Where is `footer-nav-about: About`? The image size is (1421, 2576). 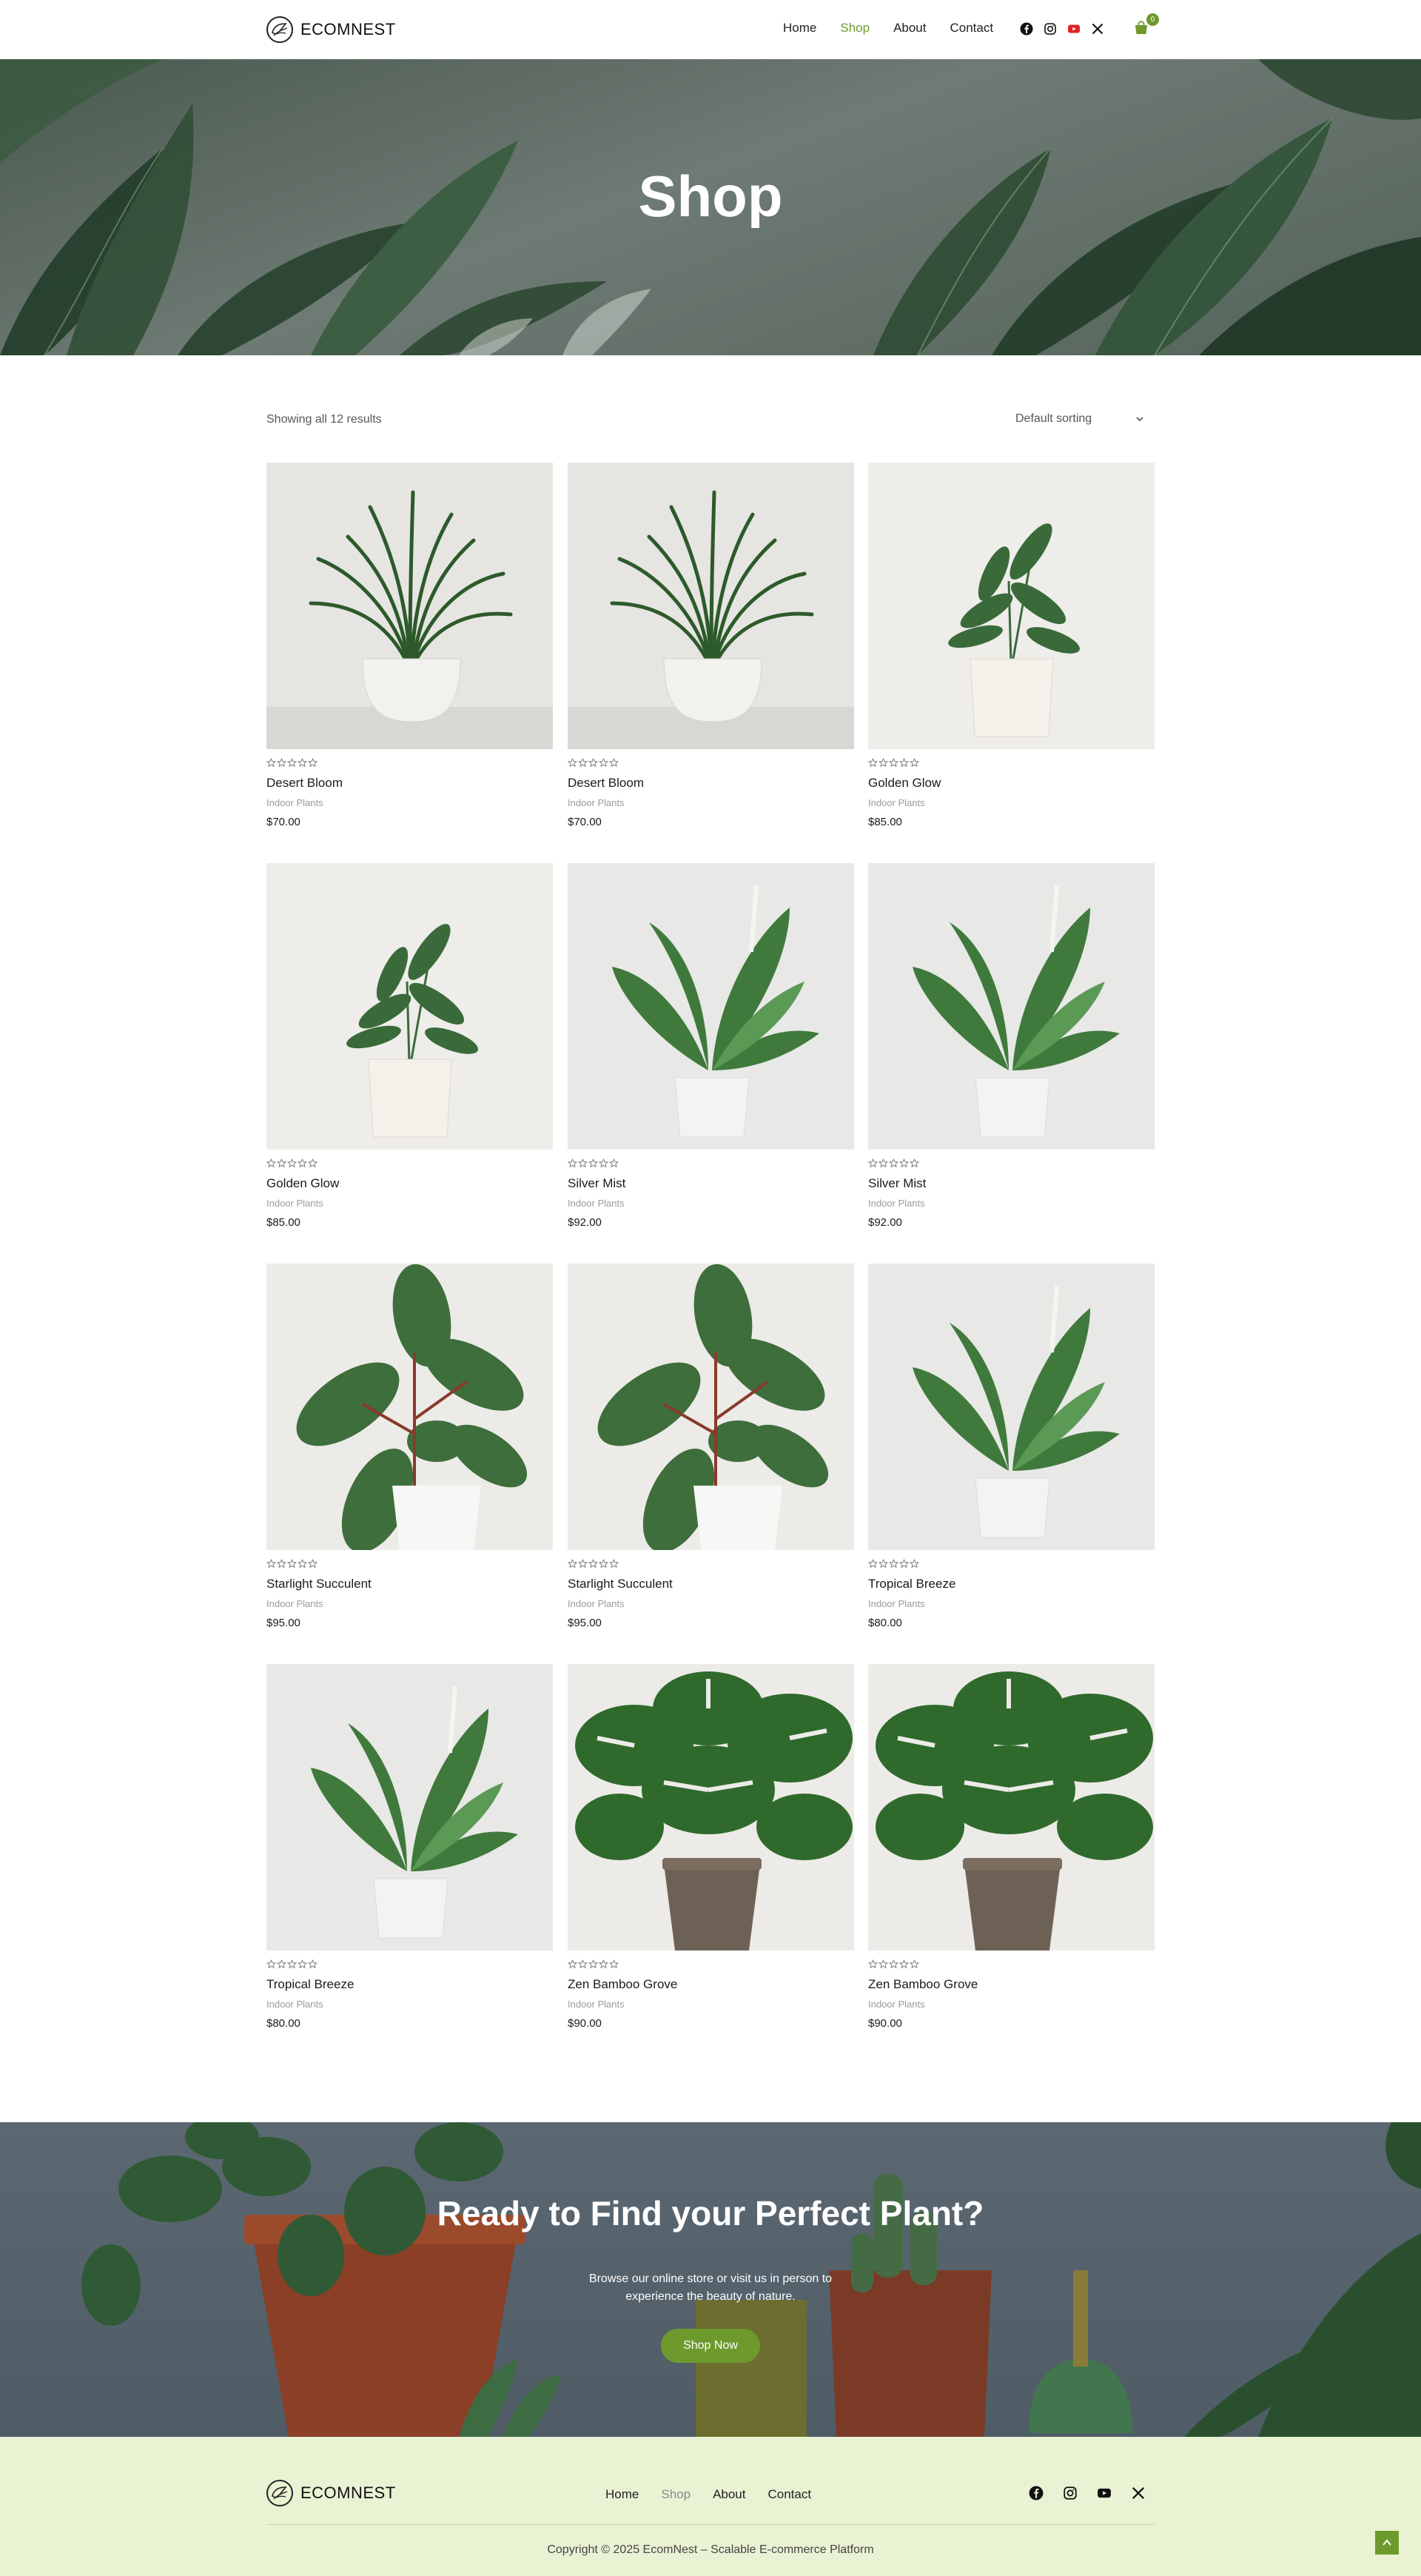
footer-nav-about: About is located at coordinates (729, 2494).